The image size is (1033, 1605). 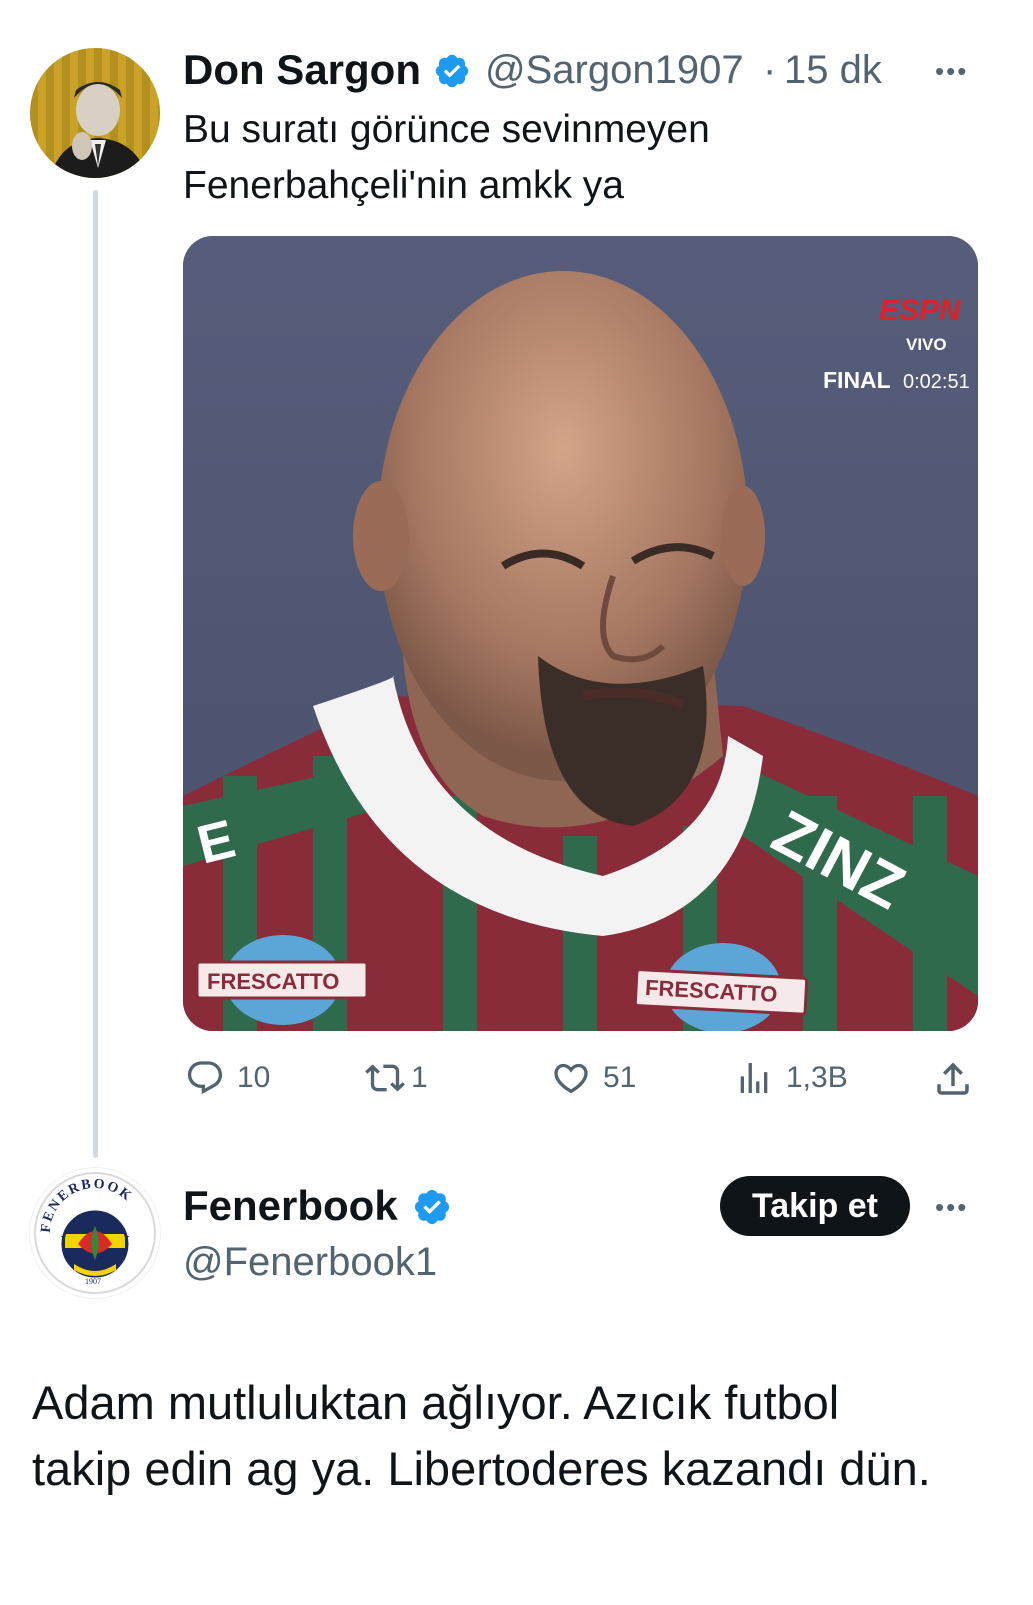 What do you see at coordinates (936, 382) in the screenshot?
I see `match-clock: 0:02:51` at bounding box center [936, 382].